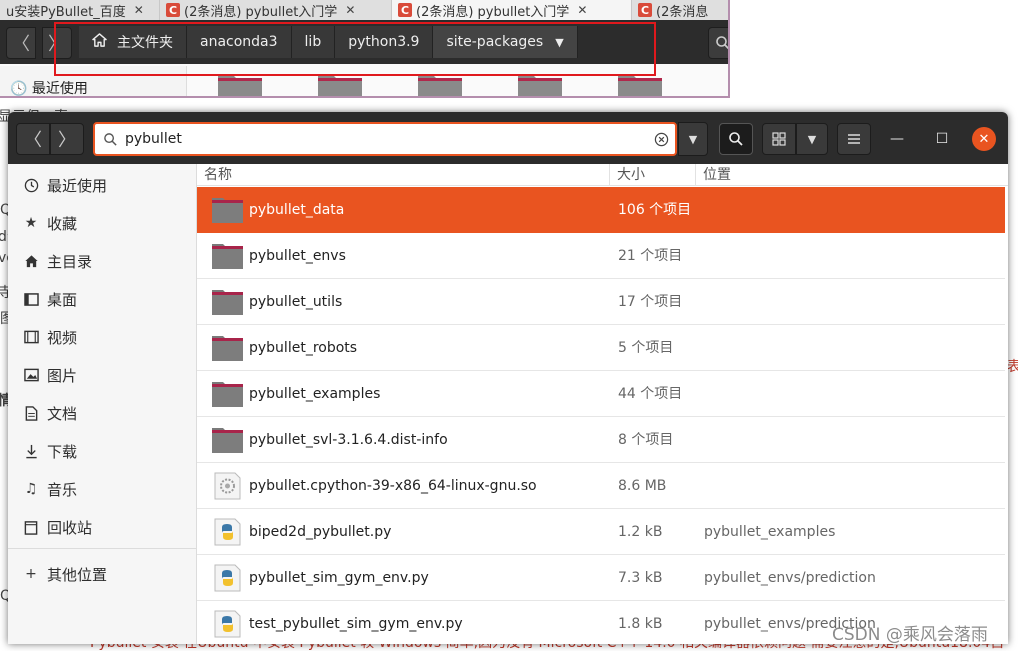 The image size is (1018, 651). I want to click on grid-icon, so click(779, 139).